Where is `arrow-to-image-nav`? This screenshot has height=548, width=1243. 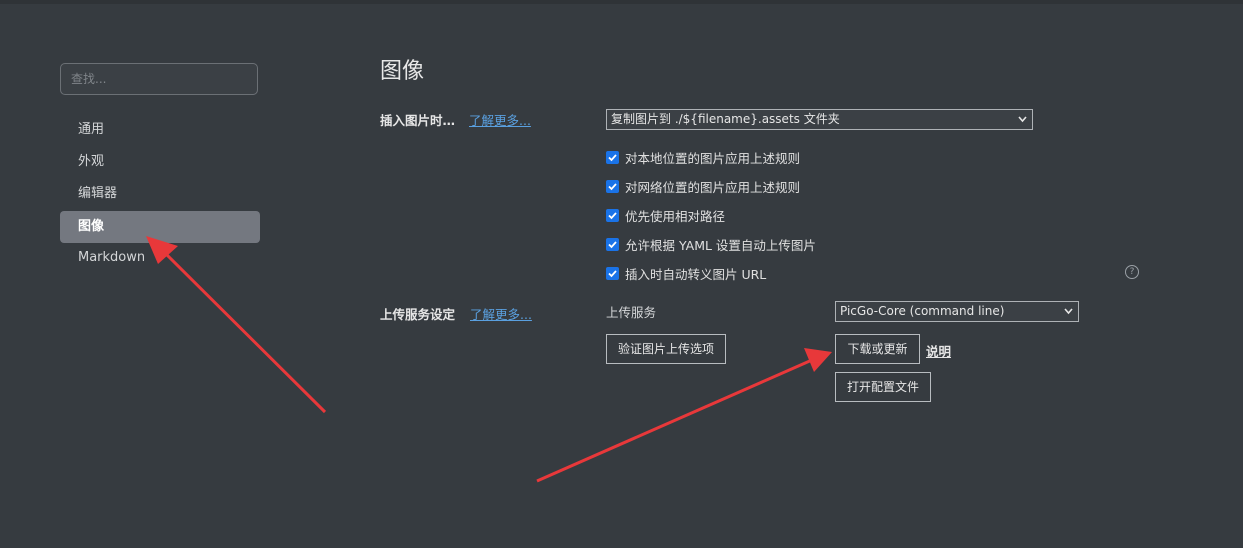
arrow-to-image-nav is located at coordinates (236, 325).